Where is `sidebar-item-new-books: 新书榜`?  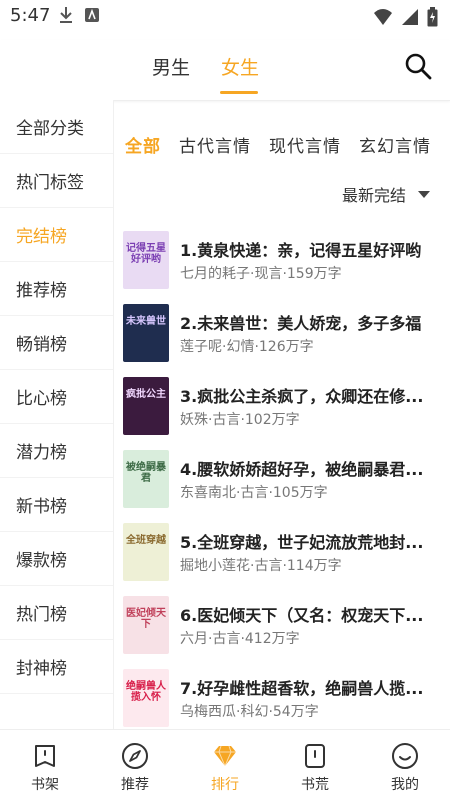
sidebar-item-new-books: 新书榜 is located at coordinates (56, 505).